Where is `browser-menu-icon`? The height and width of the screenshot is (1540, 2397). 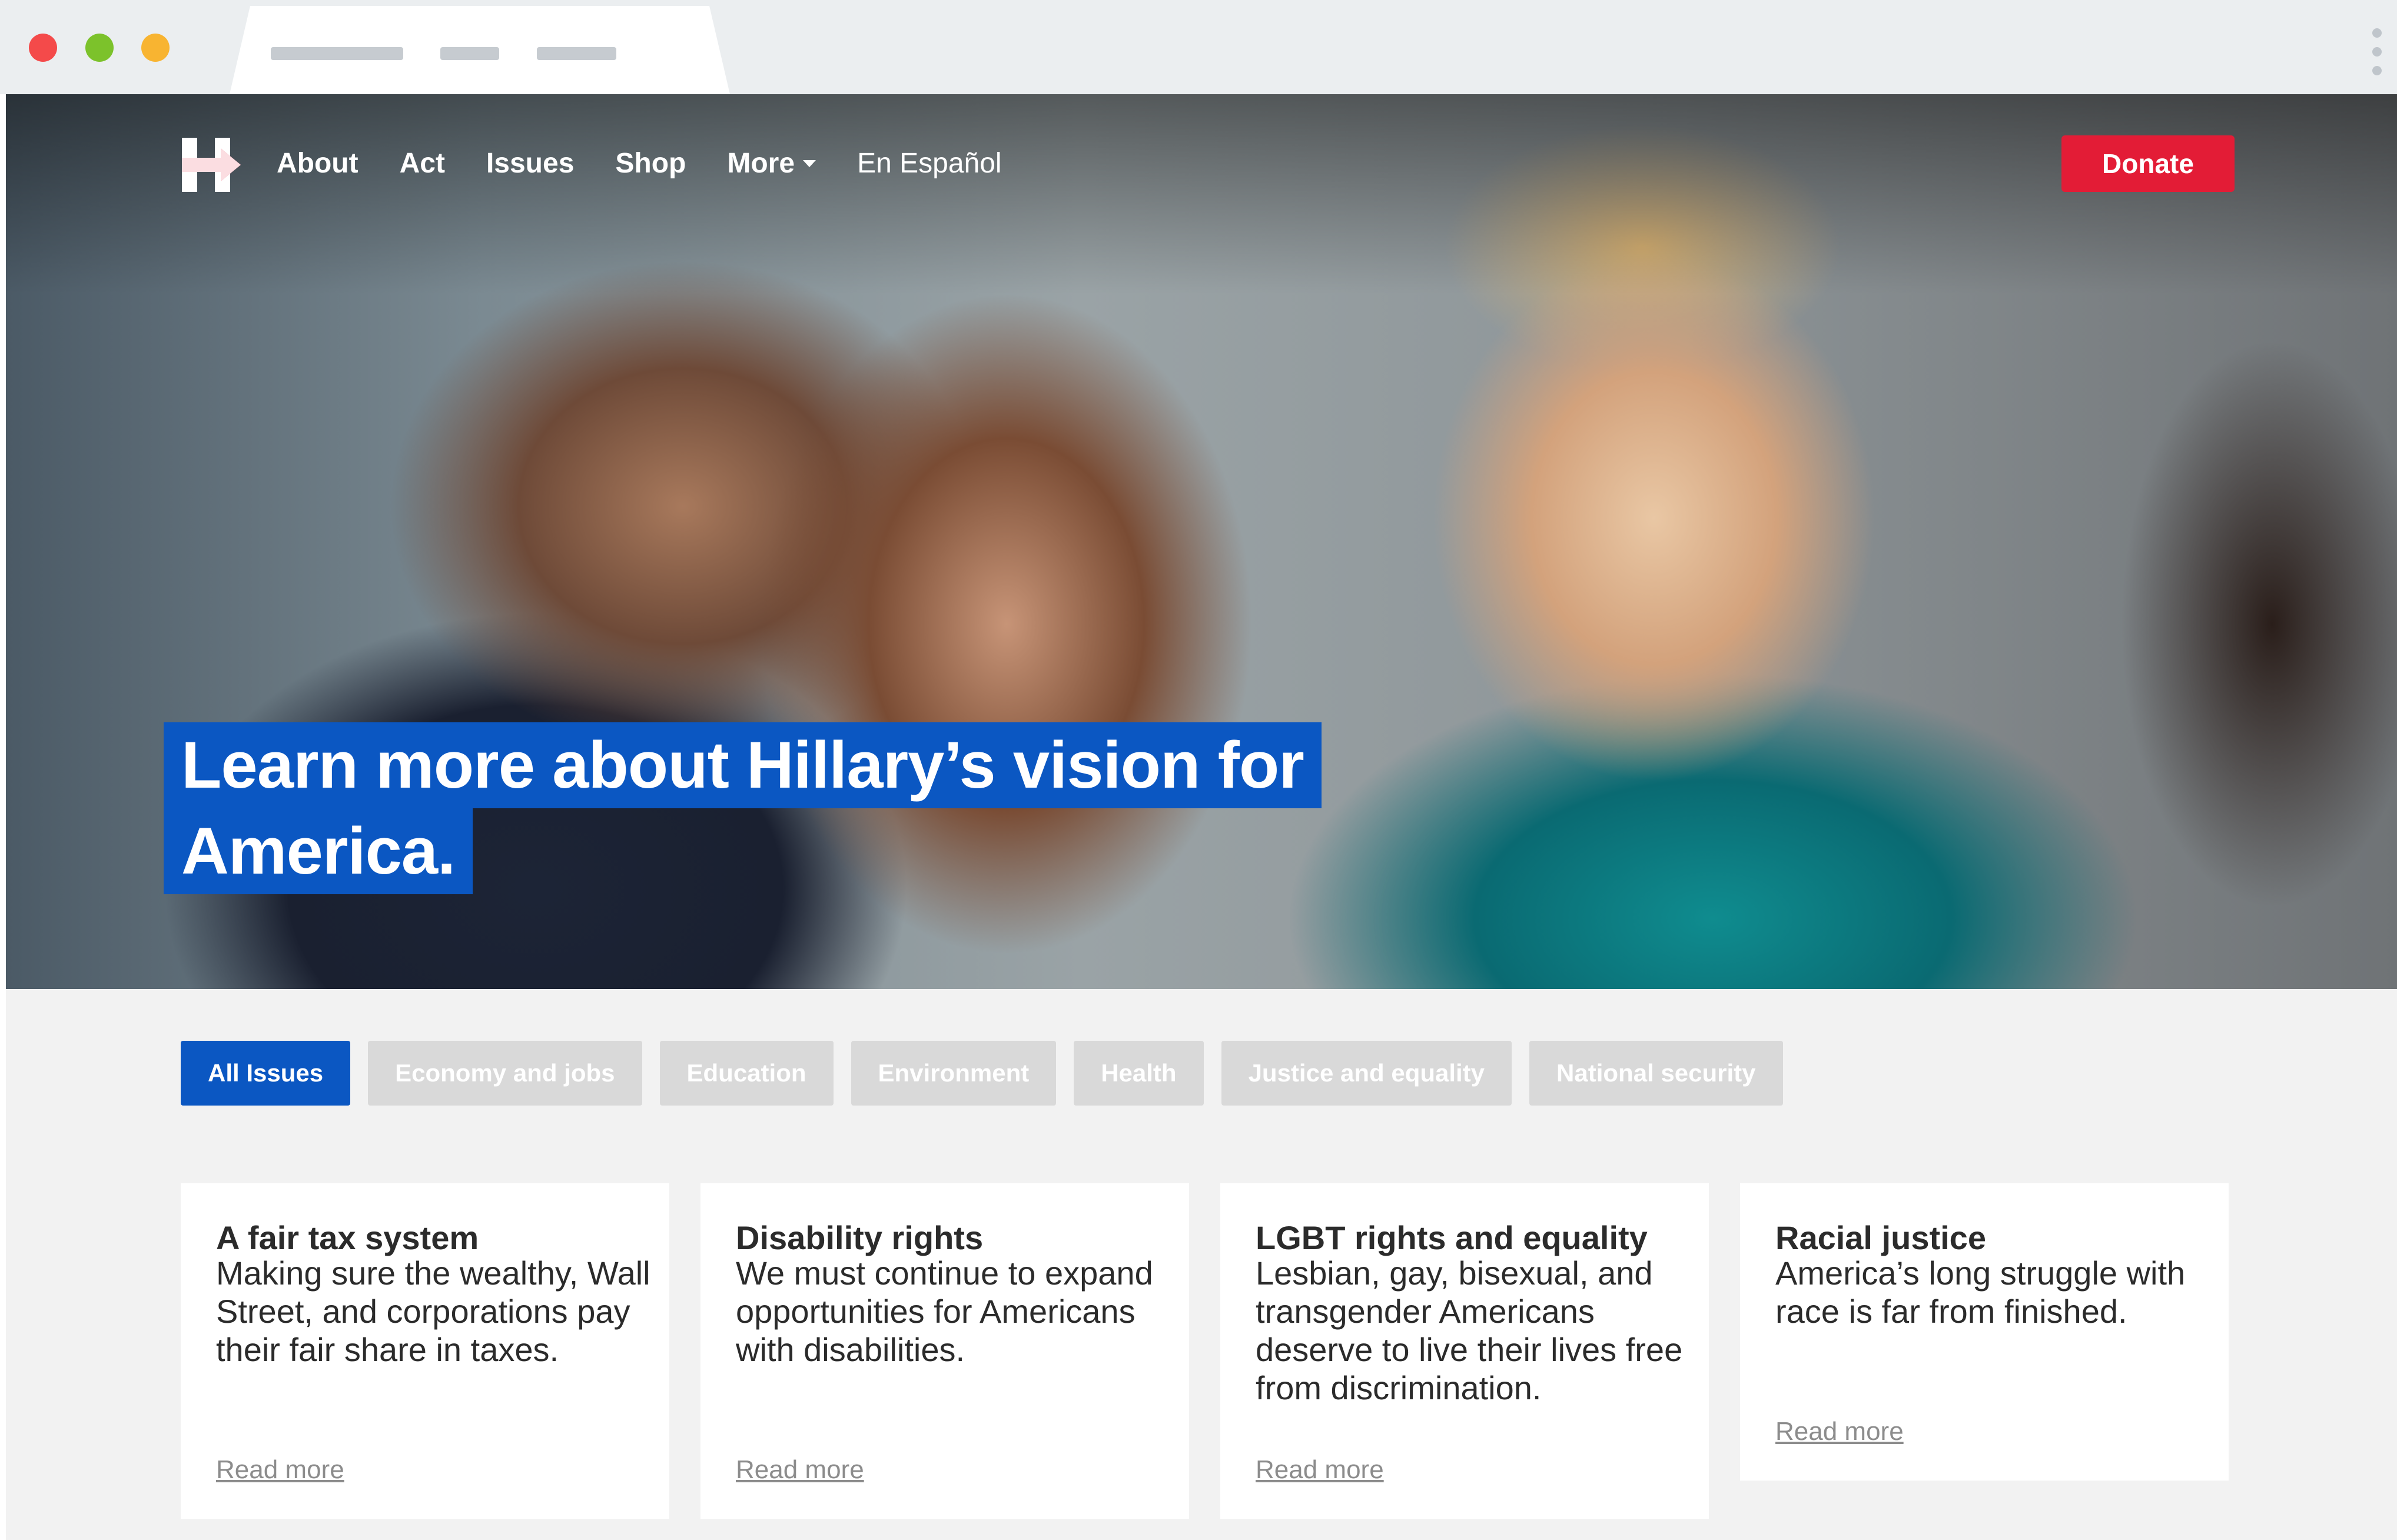
browser-menu-icon is located at coordinates (2377, 56).